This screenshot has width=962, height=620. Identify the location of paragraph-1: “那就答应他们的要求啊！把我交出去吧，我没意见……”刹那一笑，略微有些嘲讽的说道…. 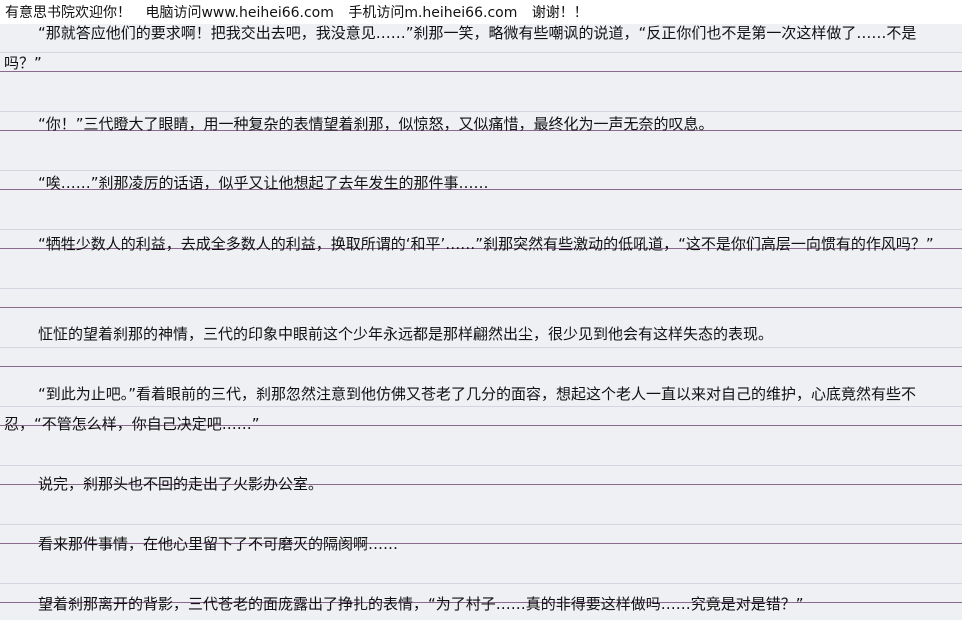
(460, 48).